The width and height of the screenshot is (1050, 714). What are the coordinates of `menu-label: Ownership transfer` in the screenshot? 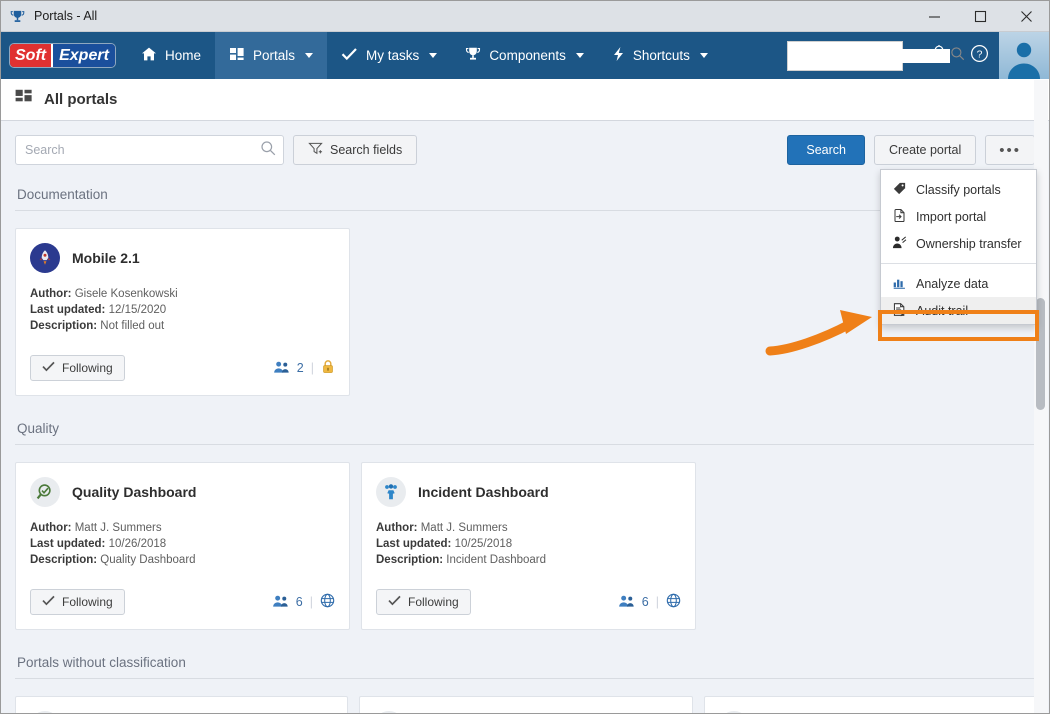 It's located at (969, 243).